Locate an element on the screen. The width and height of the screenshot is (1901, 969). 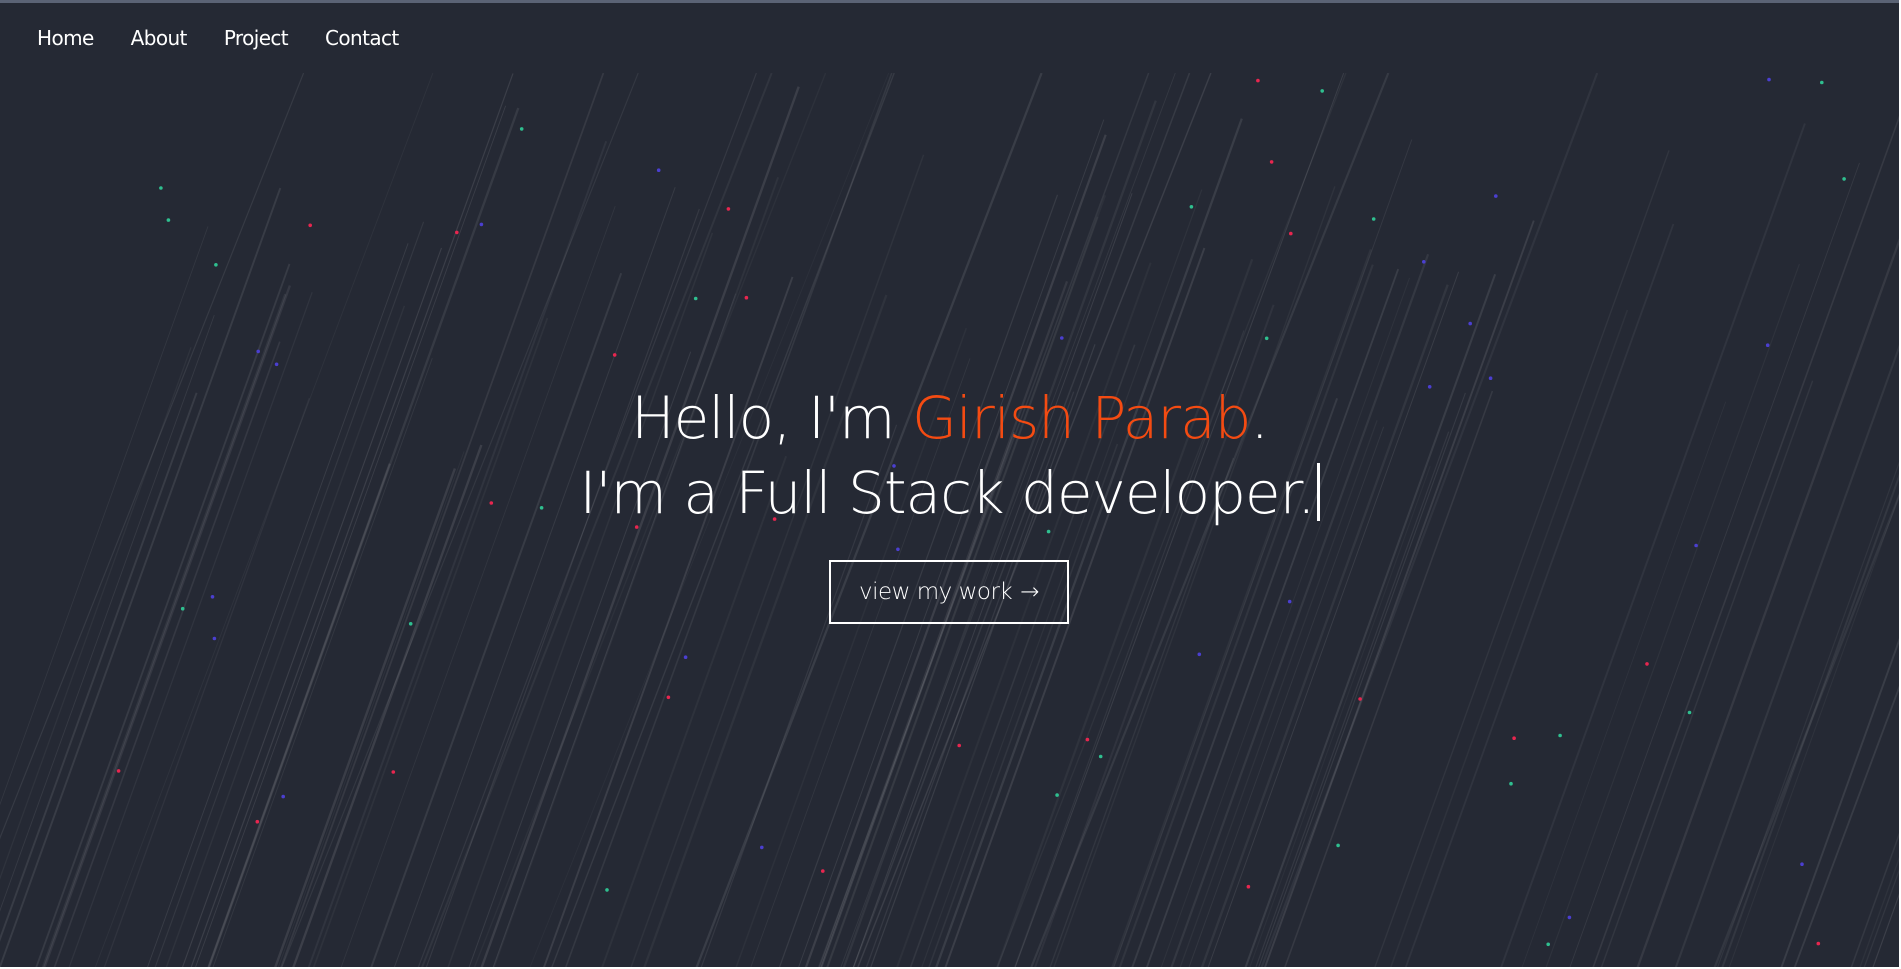
view-my-work-button: view my work → is located at coordinates (949, 592).